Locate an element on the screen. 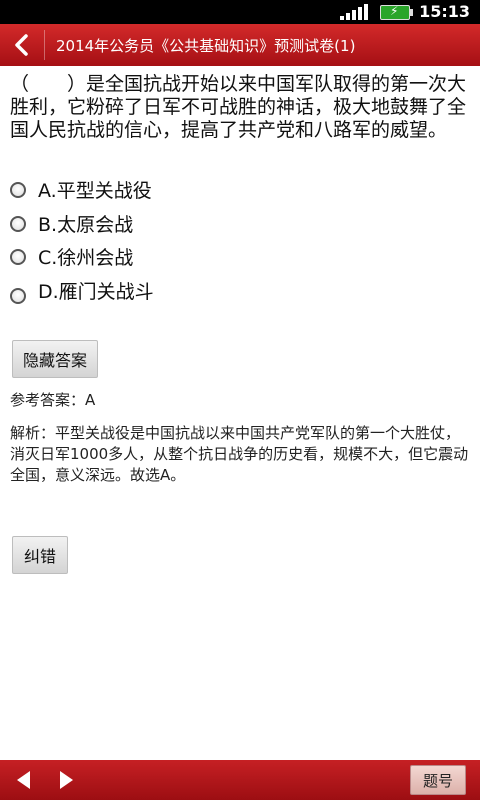  back-button is located at coordinates (22, 45).